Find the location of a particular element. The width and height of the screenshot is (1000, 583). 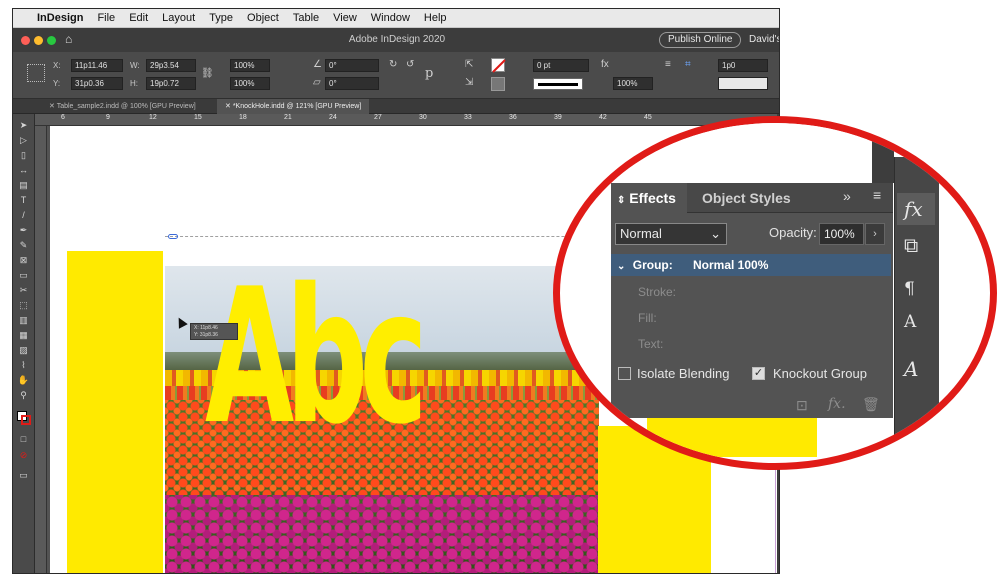

align-left-icon: ≡ is located at coordinates (668, 64).